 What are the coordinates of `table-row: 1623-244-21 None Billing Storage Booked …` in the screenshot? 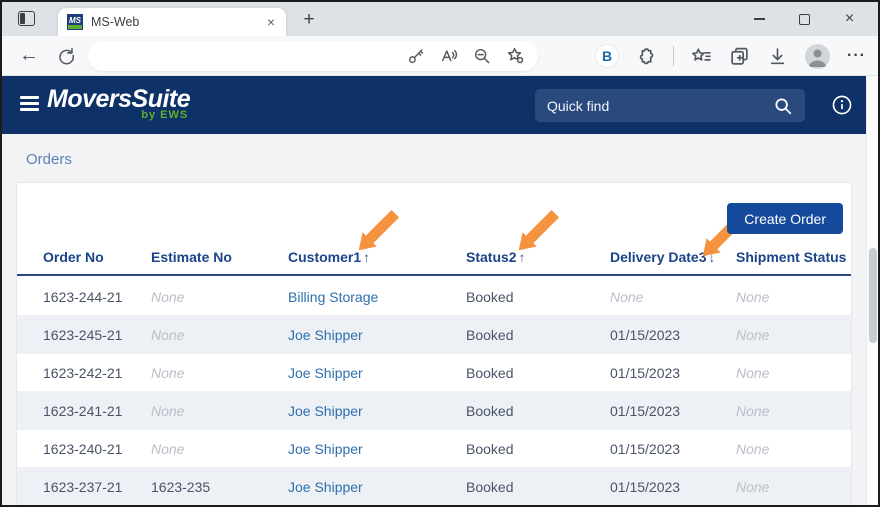 It's located at (434, 297).